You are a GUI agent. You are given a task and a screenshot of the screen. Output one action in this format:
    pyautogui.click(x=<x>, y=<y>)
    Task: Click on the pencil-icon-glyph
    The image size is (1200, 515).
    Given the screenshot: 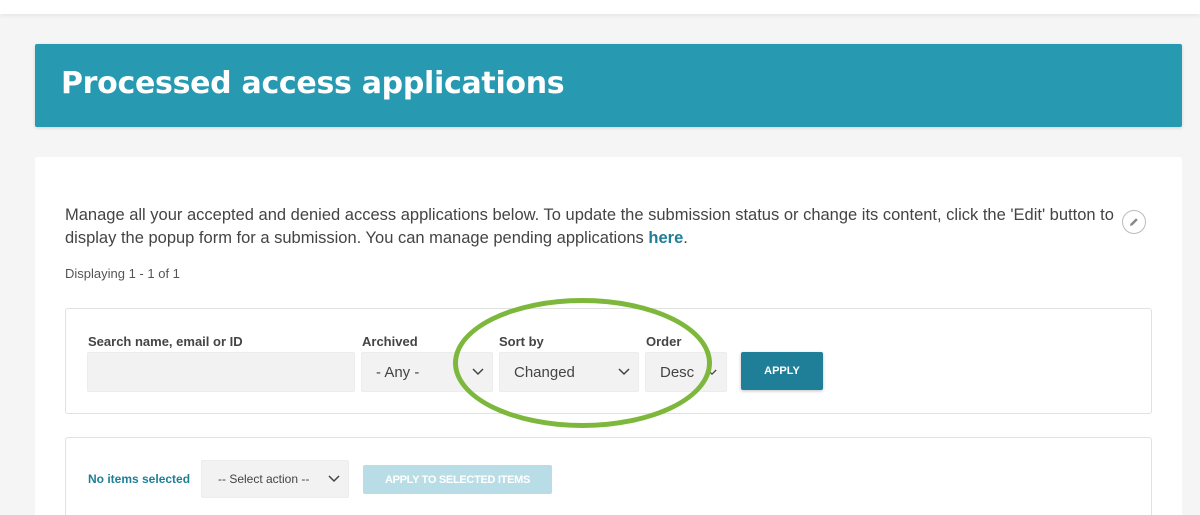 What is the action you would take?
    pyautogui.click(x=1134, y=222)
    